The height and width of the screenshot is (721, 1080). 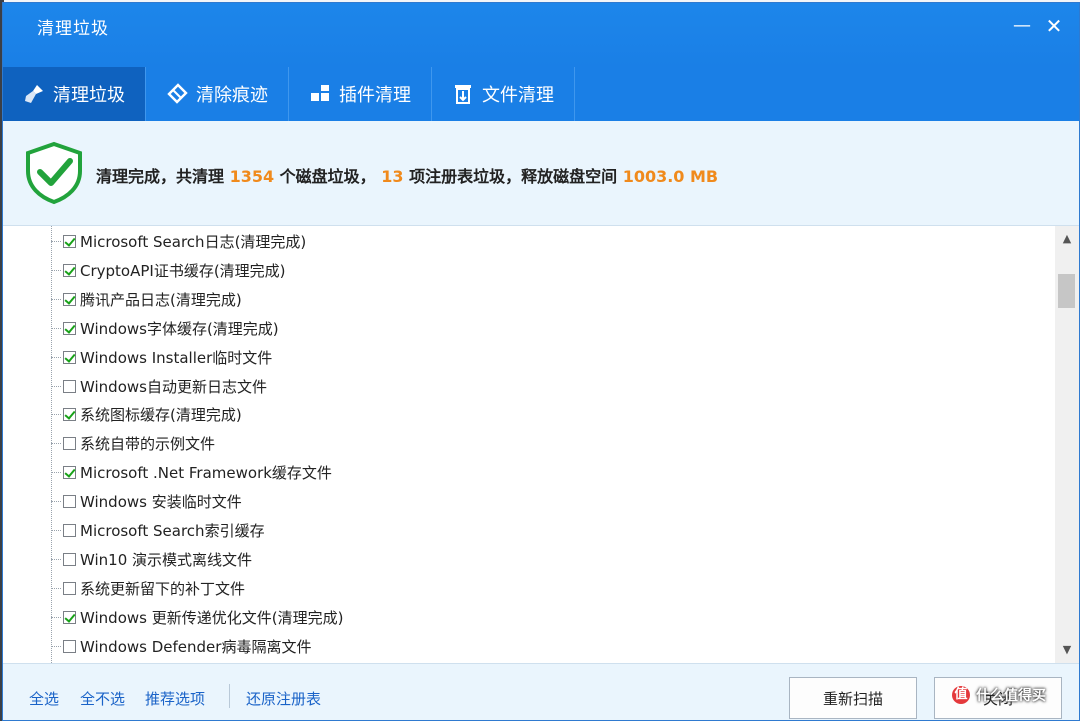 I want to click on list-item: Windows 安装临时文件, so click(x=146, y=501).